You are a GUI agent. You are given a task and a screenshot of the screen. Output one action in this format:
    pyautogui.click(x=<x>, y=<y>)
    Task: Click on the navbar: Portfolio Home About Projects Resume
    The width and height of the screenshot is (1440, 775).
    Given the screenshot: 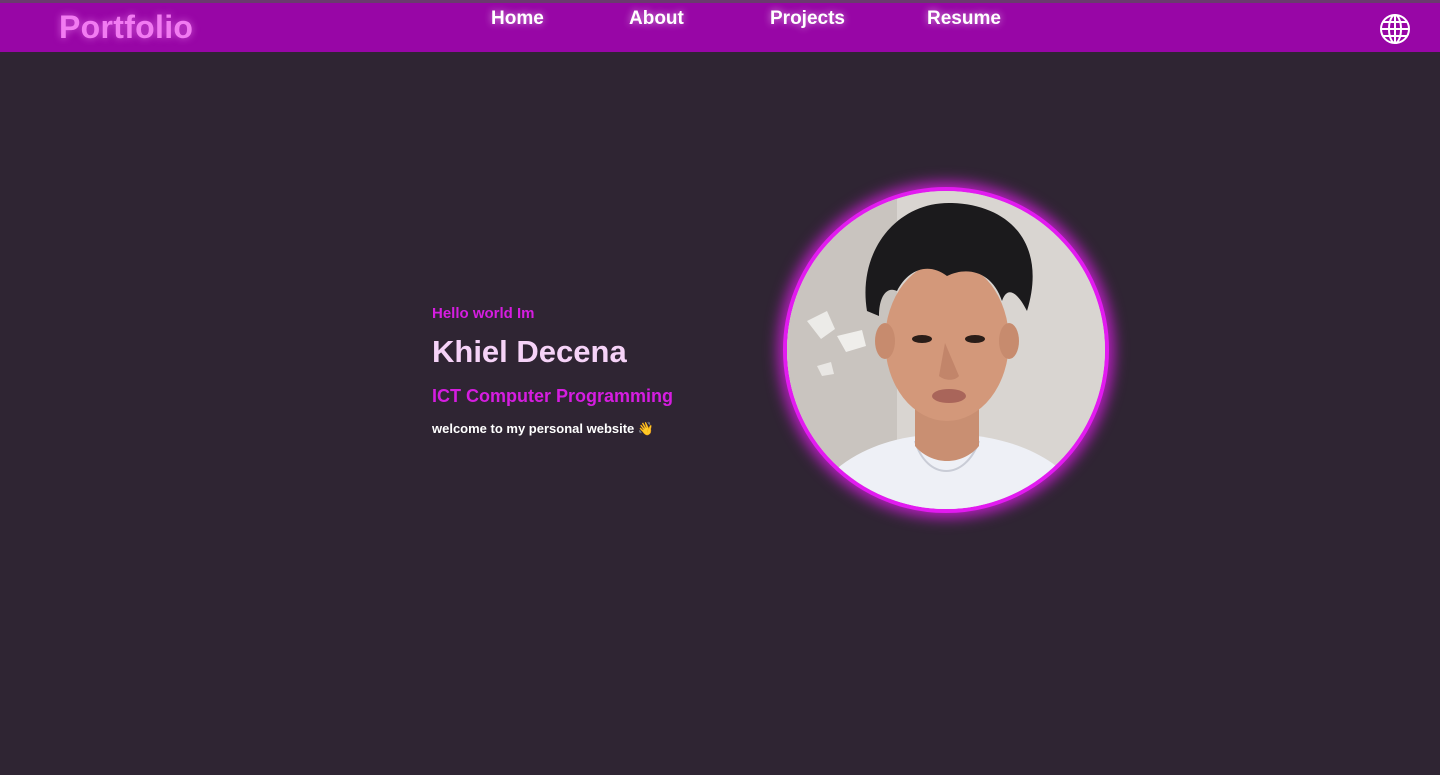 What is the action you would take?
    pyautogui.click(x=720, y=26)
    